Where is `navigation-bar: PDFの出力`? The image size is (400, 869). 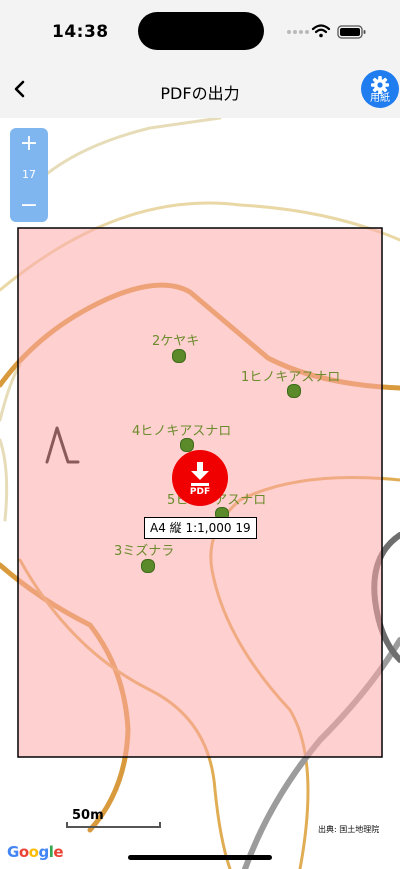 navigation-bar: PDFの出力 is located at coordinates (200, 90).